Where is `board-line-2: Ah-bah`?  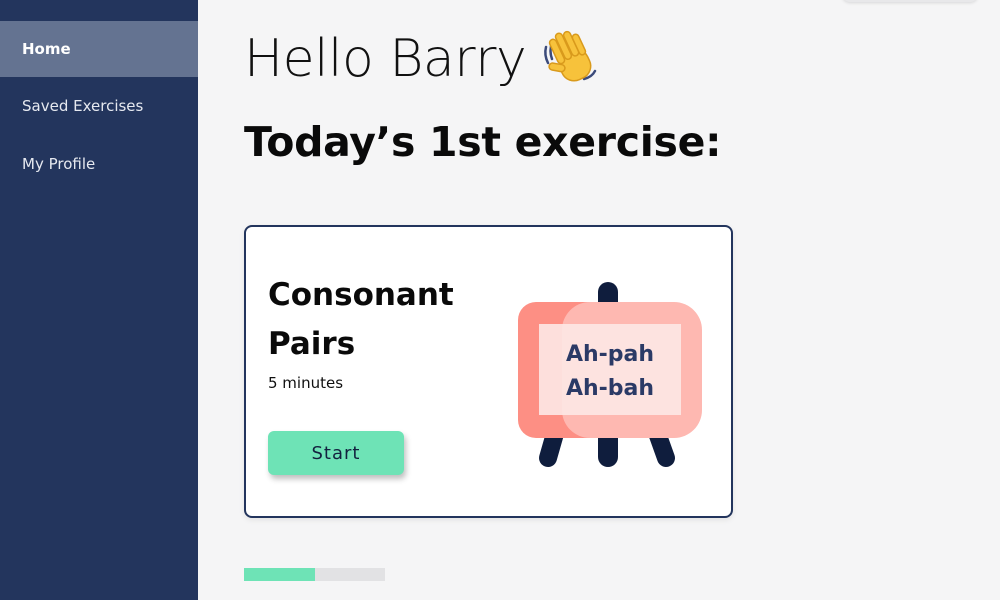 board-line-2: Ah-bah is located at coordinates (610, 388).